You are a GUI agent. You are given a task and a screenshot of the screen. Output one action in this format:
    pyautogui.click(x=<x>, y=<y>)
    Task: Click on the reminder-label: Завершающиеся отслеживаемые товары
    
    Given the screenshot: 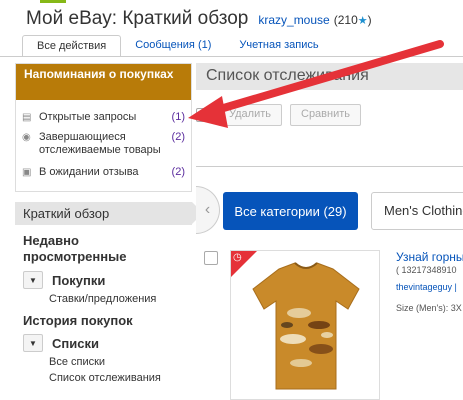 What is the action you would take?
    pyautogui.click(x=100, y=143)
    